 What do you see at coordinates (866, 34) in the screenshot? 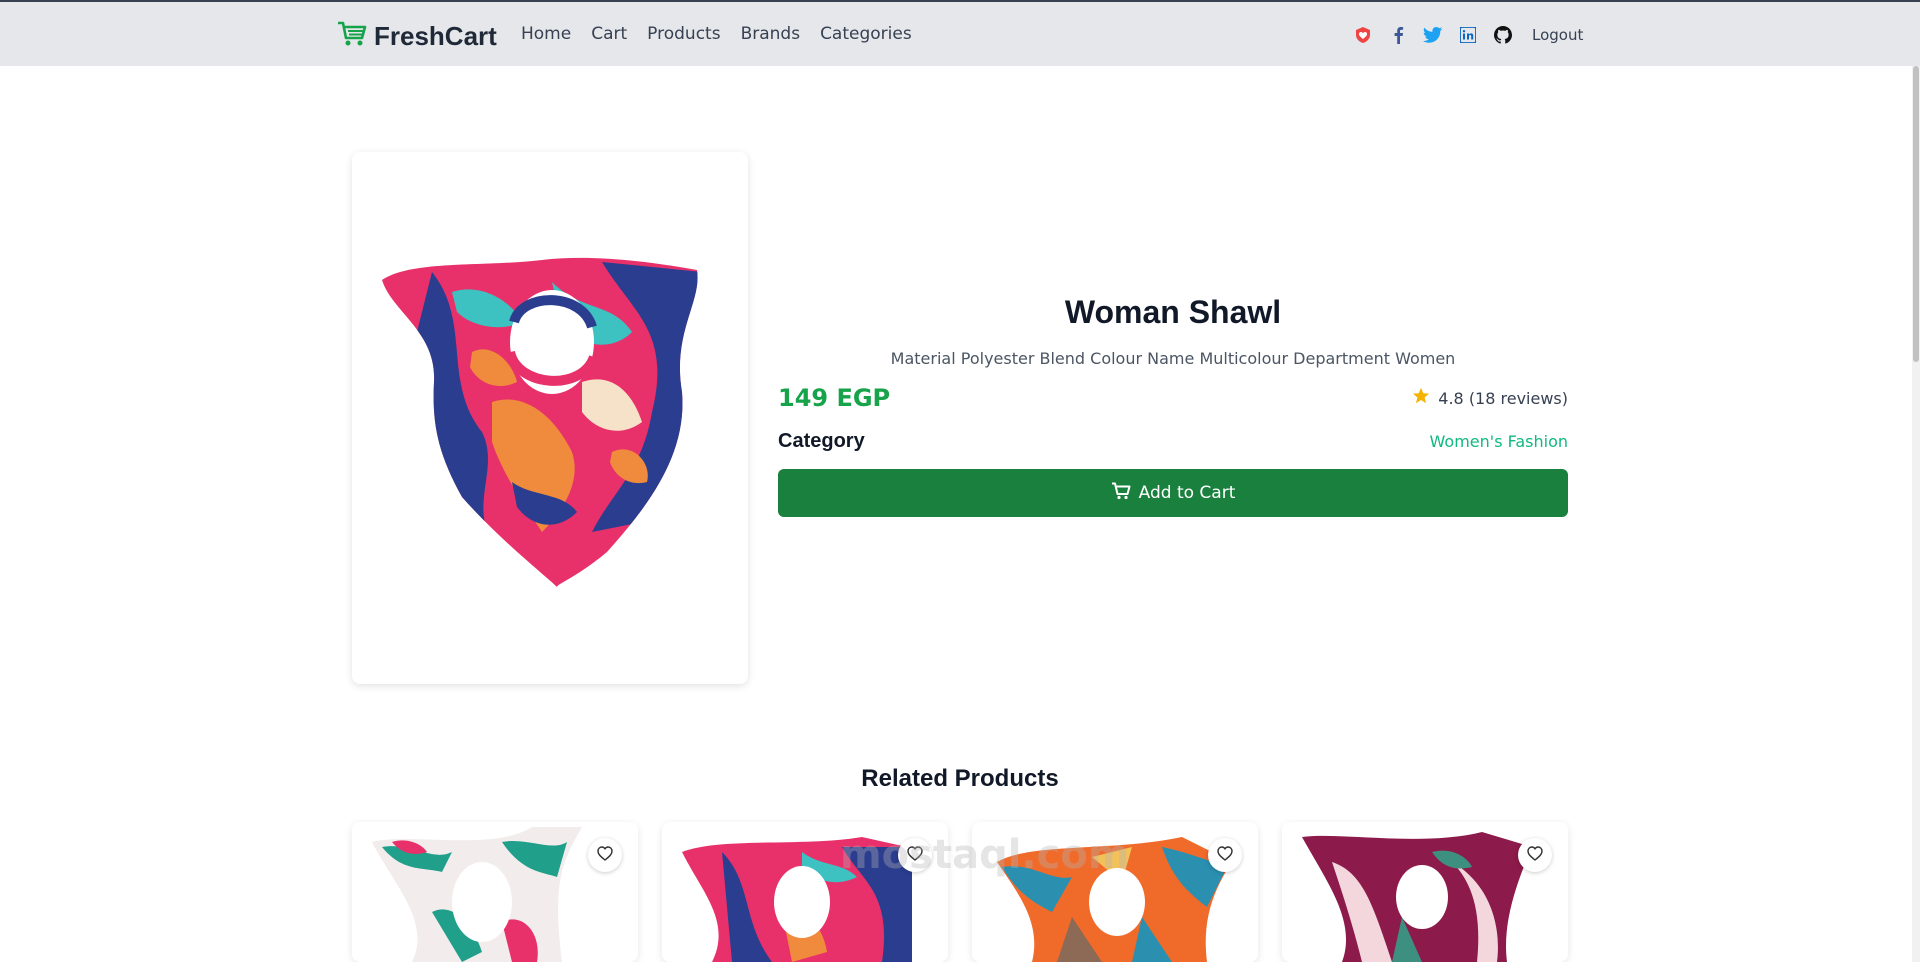
I see `nav-categories: Categories` at bounding box center [866, 34].